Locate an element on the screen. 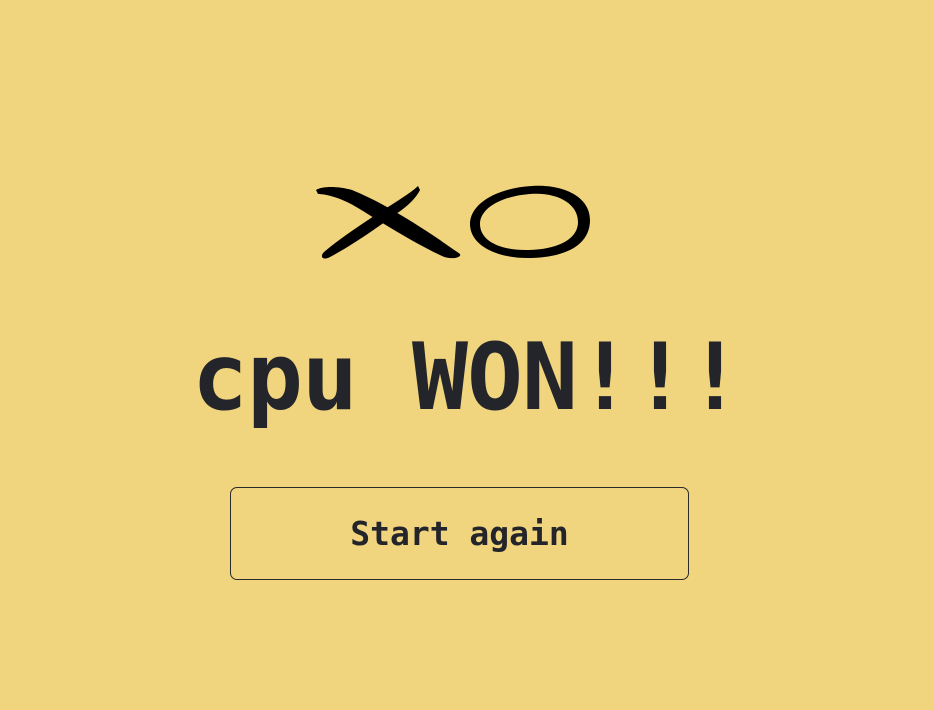 This screenshot has width=934, height=710. logo-o-stroke is located at coordinates (530, 221).